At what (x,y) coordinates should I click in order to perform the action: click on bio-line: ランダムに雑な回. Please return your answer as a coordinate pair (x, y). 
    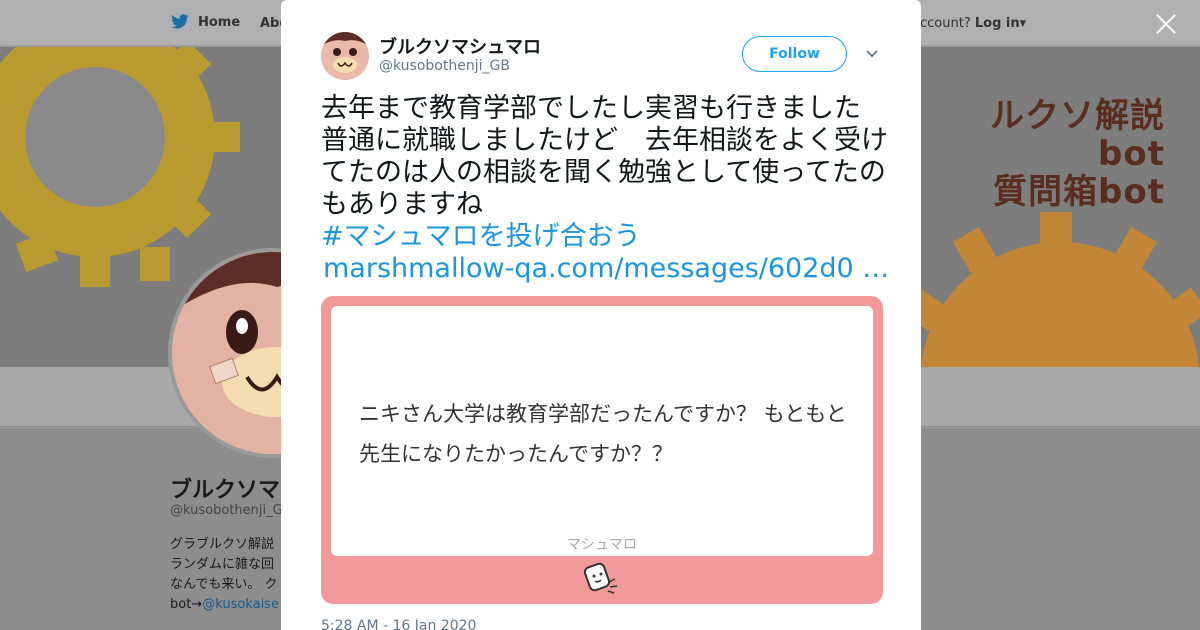
    Looking at the image, I should click on (222, 564).